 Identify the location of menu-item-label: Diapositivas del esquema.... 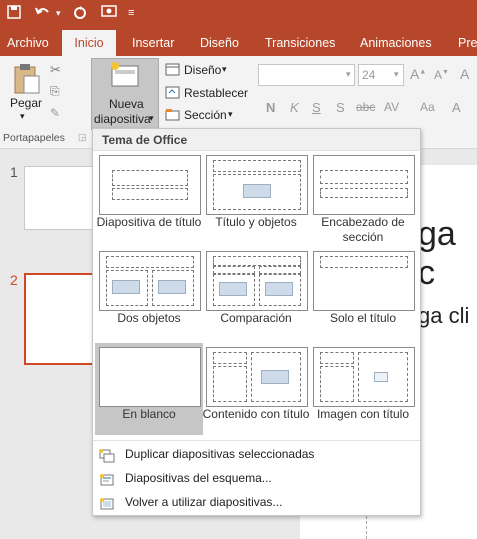
(198, 478).